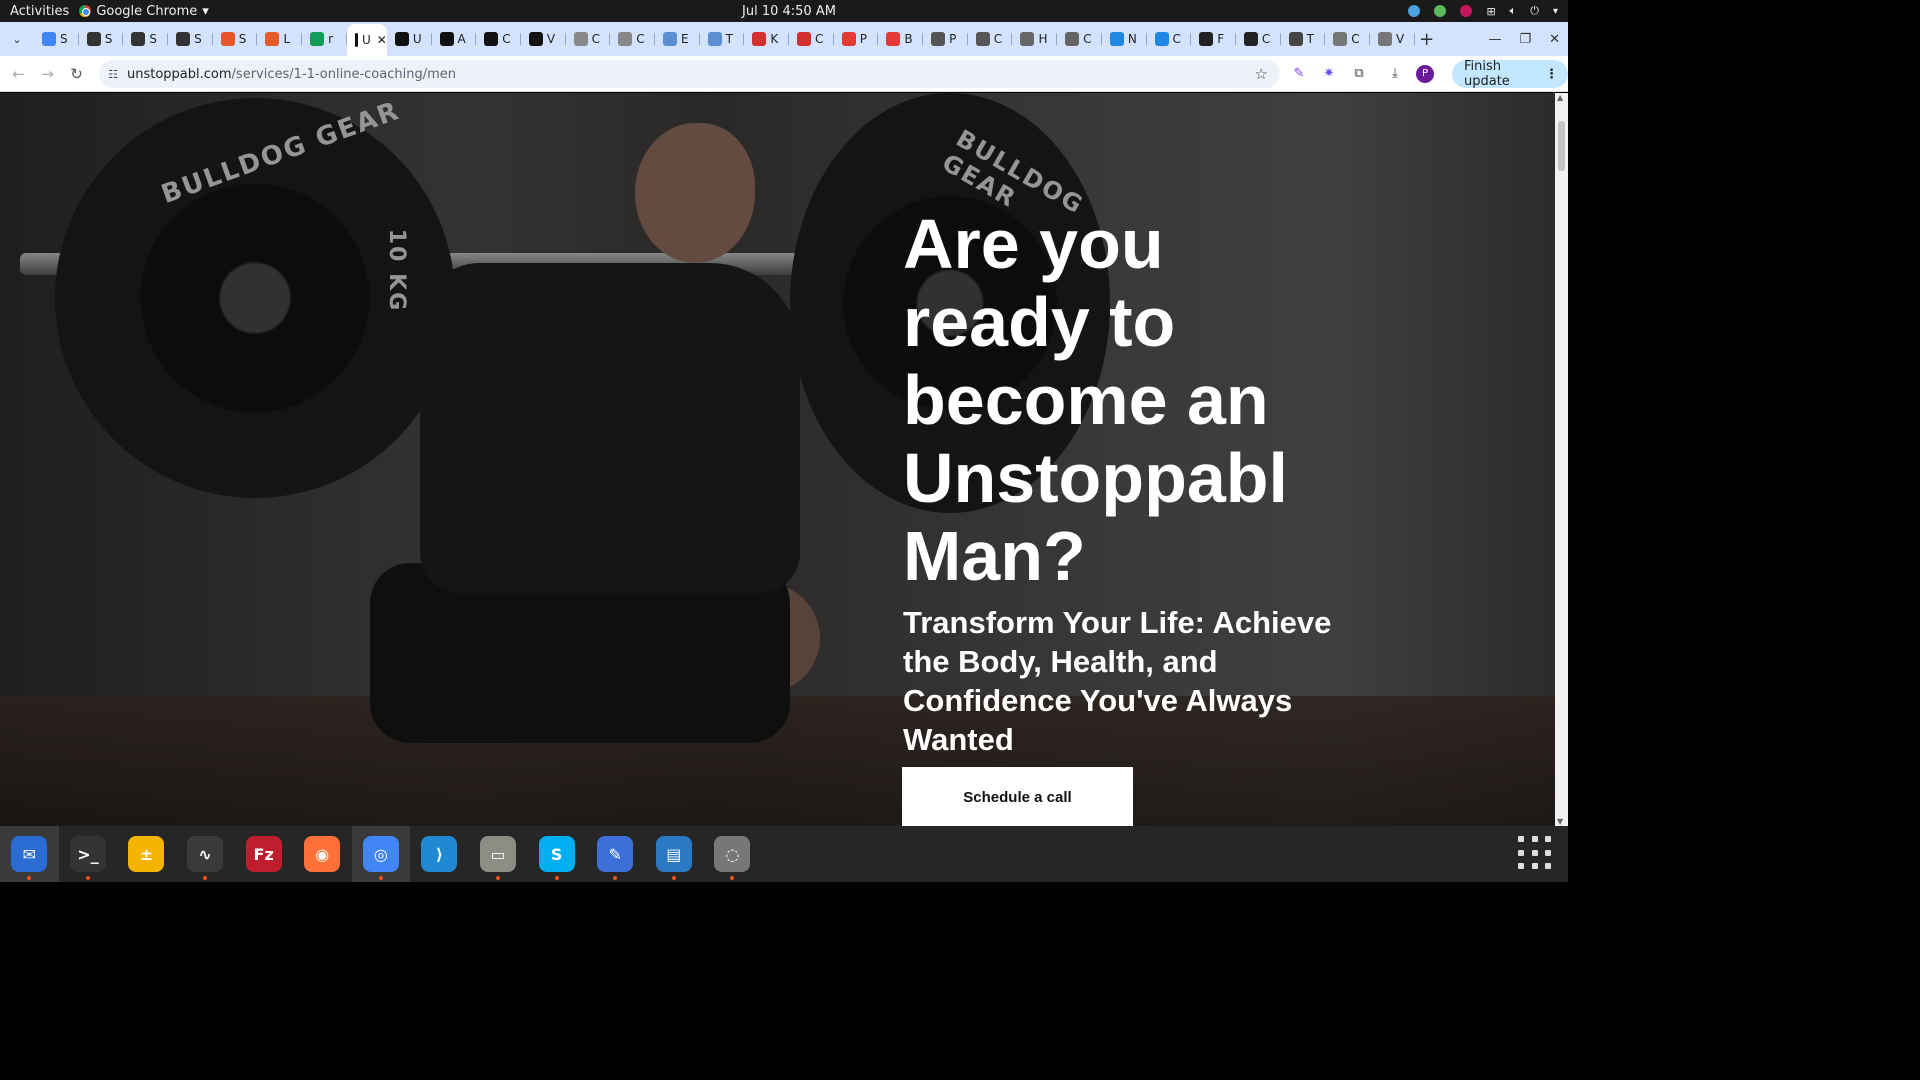 The image size is (1920, 1080). Describe the element at coordinates (1299, 74) in the screenshot. I see `pen-extension-icon: ✎` at that location.